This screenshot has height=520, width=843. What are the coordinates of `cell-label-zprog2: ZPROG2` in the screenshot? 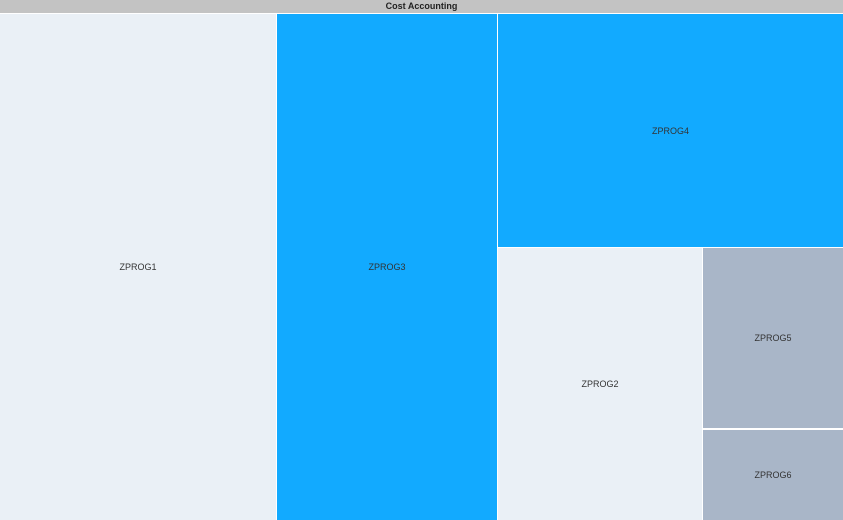 It's located at (600, 384).